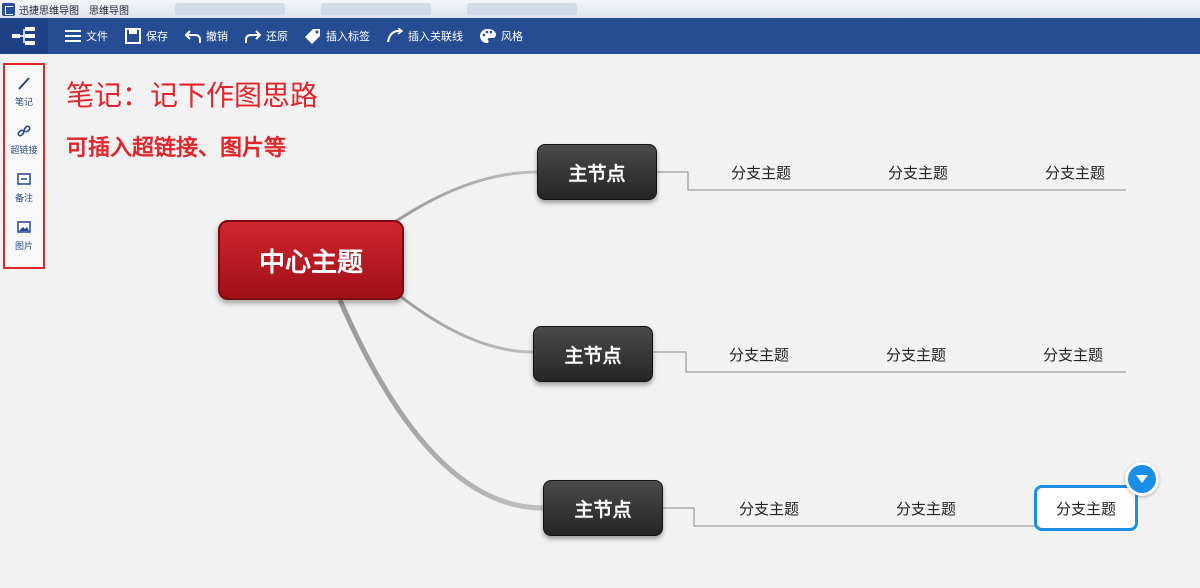 This screenshot has height=588, width=1200. I want to click on branch-topic-selected: 分支主题, so click(1086, 508).